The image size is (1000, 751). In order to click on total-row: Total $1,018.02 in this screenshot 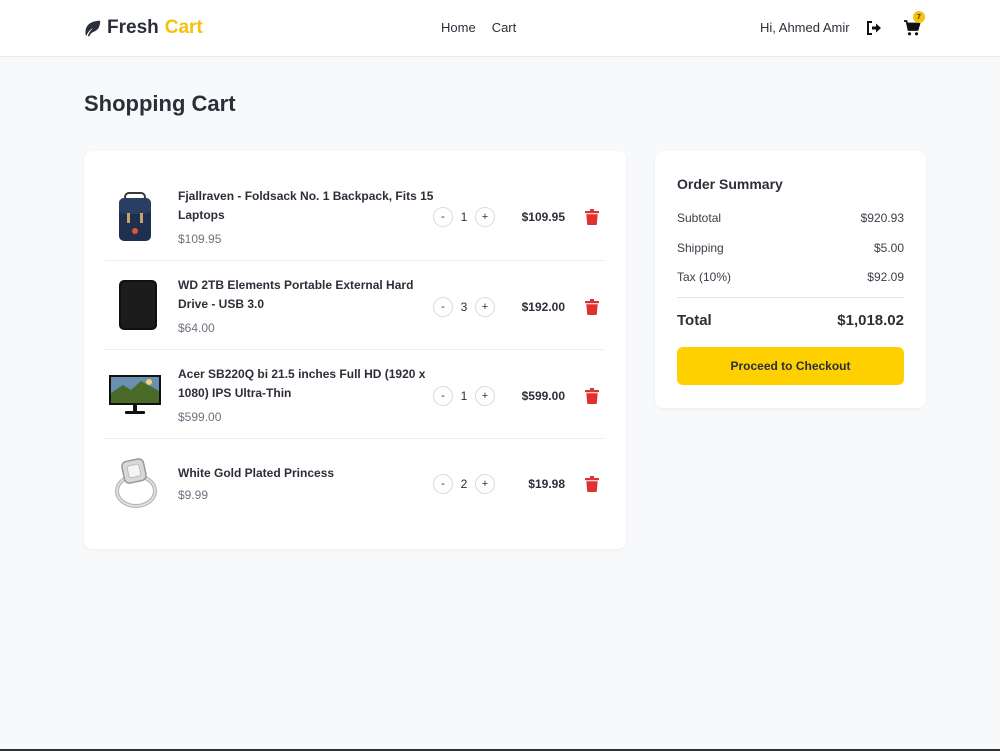, I will do `click(790, 320)`.